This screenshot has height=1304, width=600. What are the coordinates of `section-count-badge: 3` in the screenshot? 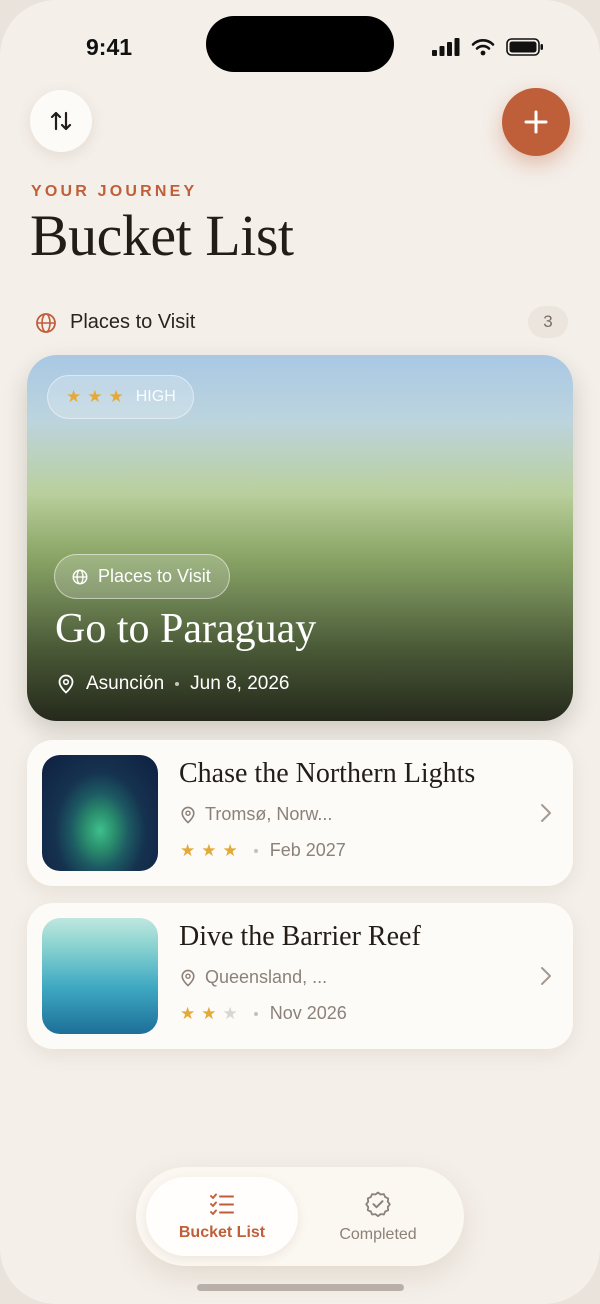 It's located at (548, 322).